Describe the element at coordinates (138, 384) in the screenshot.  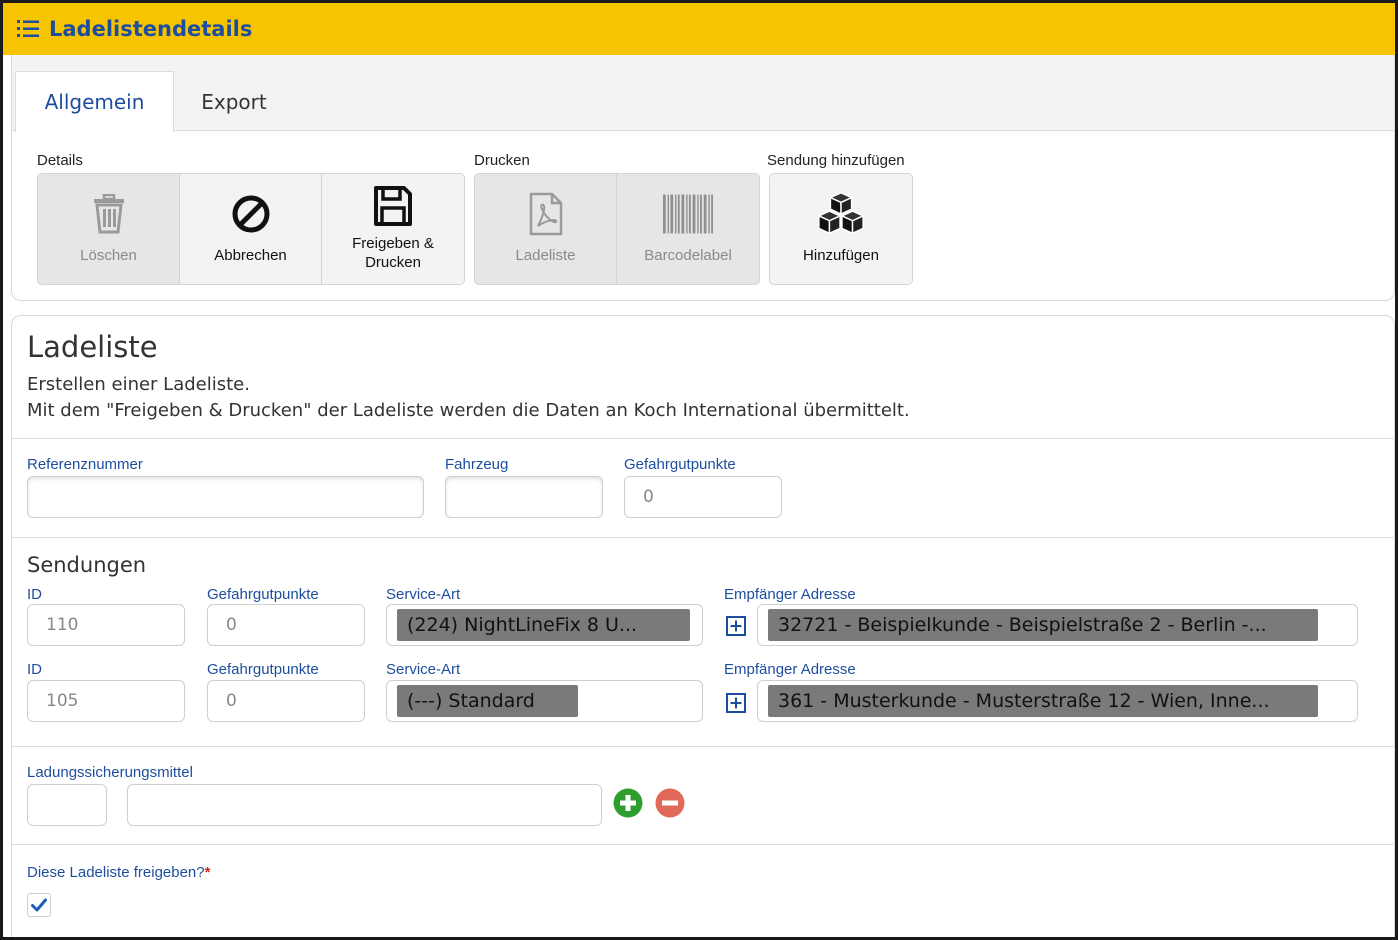
I see `description-line-1: Erstellen einer Ladeliste.` at that location.